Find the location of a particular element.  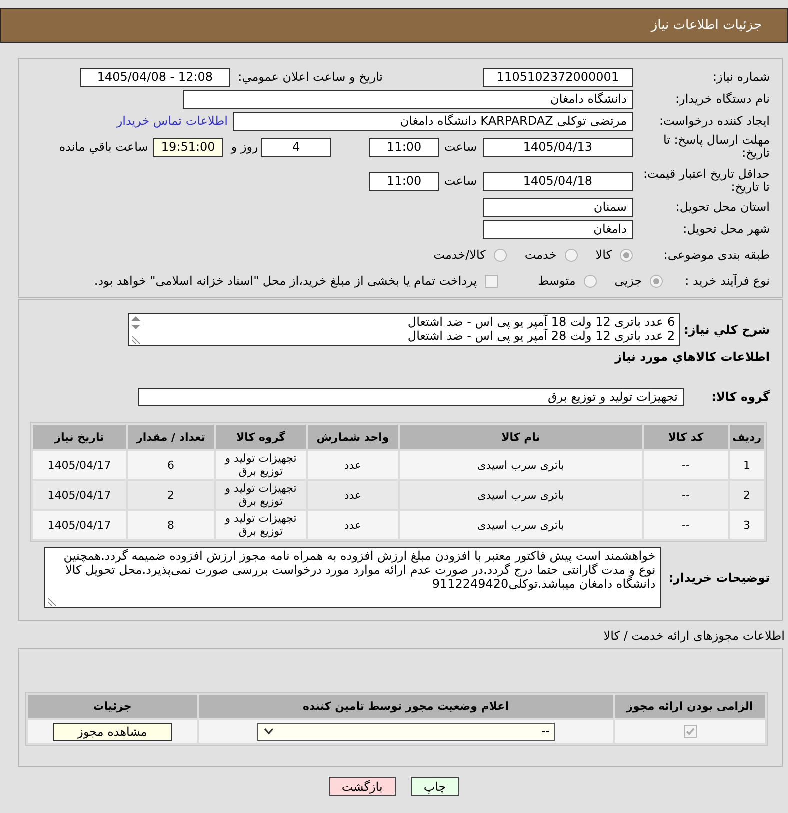

view-permit-button: مشاهده مجوز is located at coordinates (112, 731).